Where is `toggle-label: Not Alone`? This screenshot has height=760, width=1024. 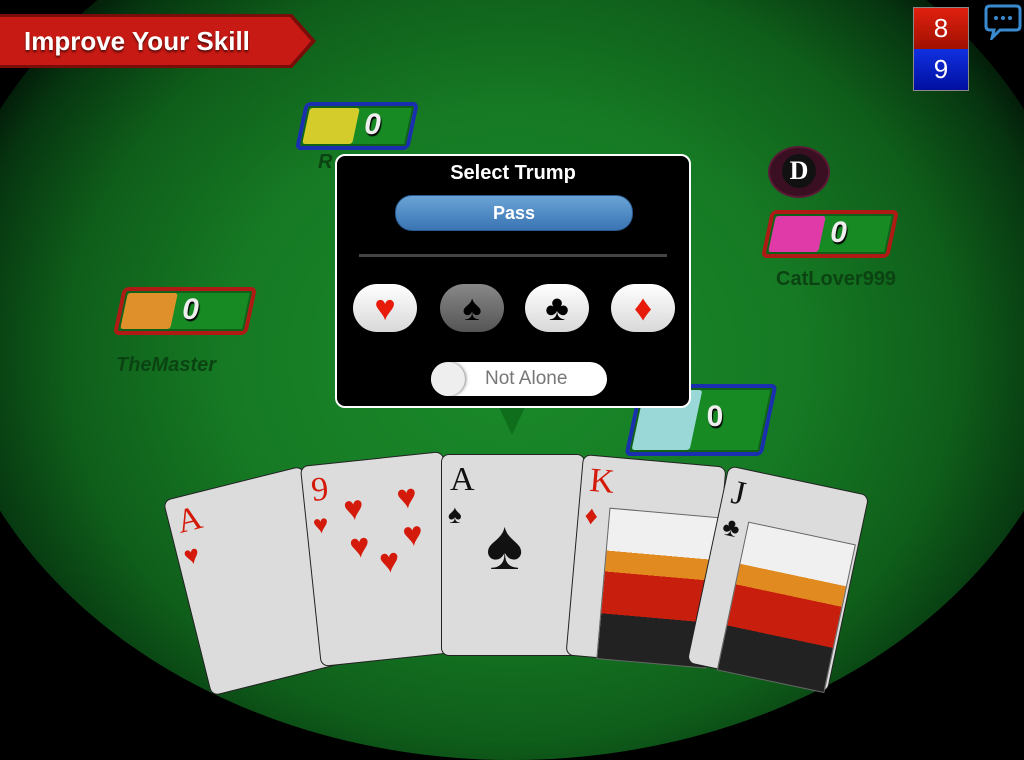
toggle-label: Not Alone is located at coordinates (526, 378).